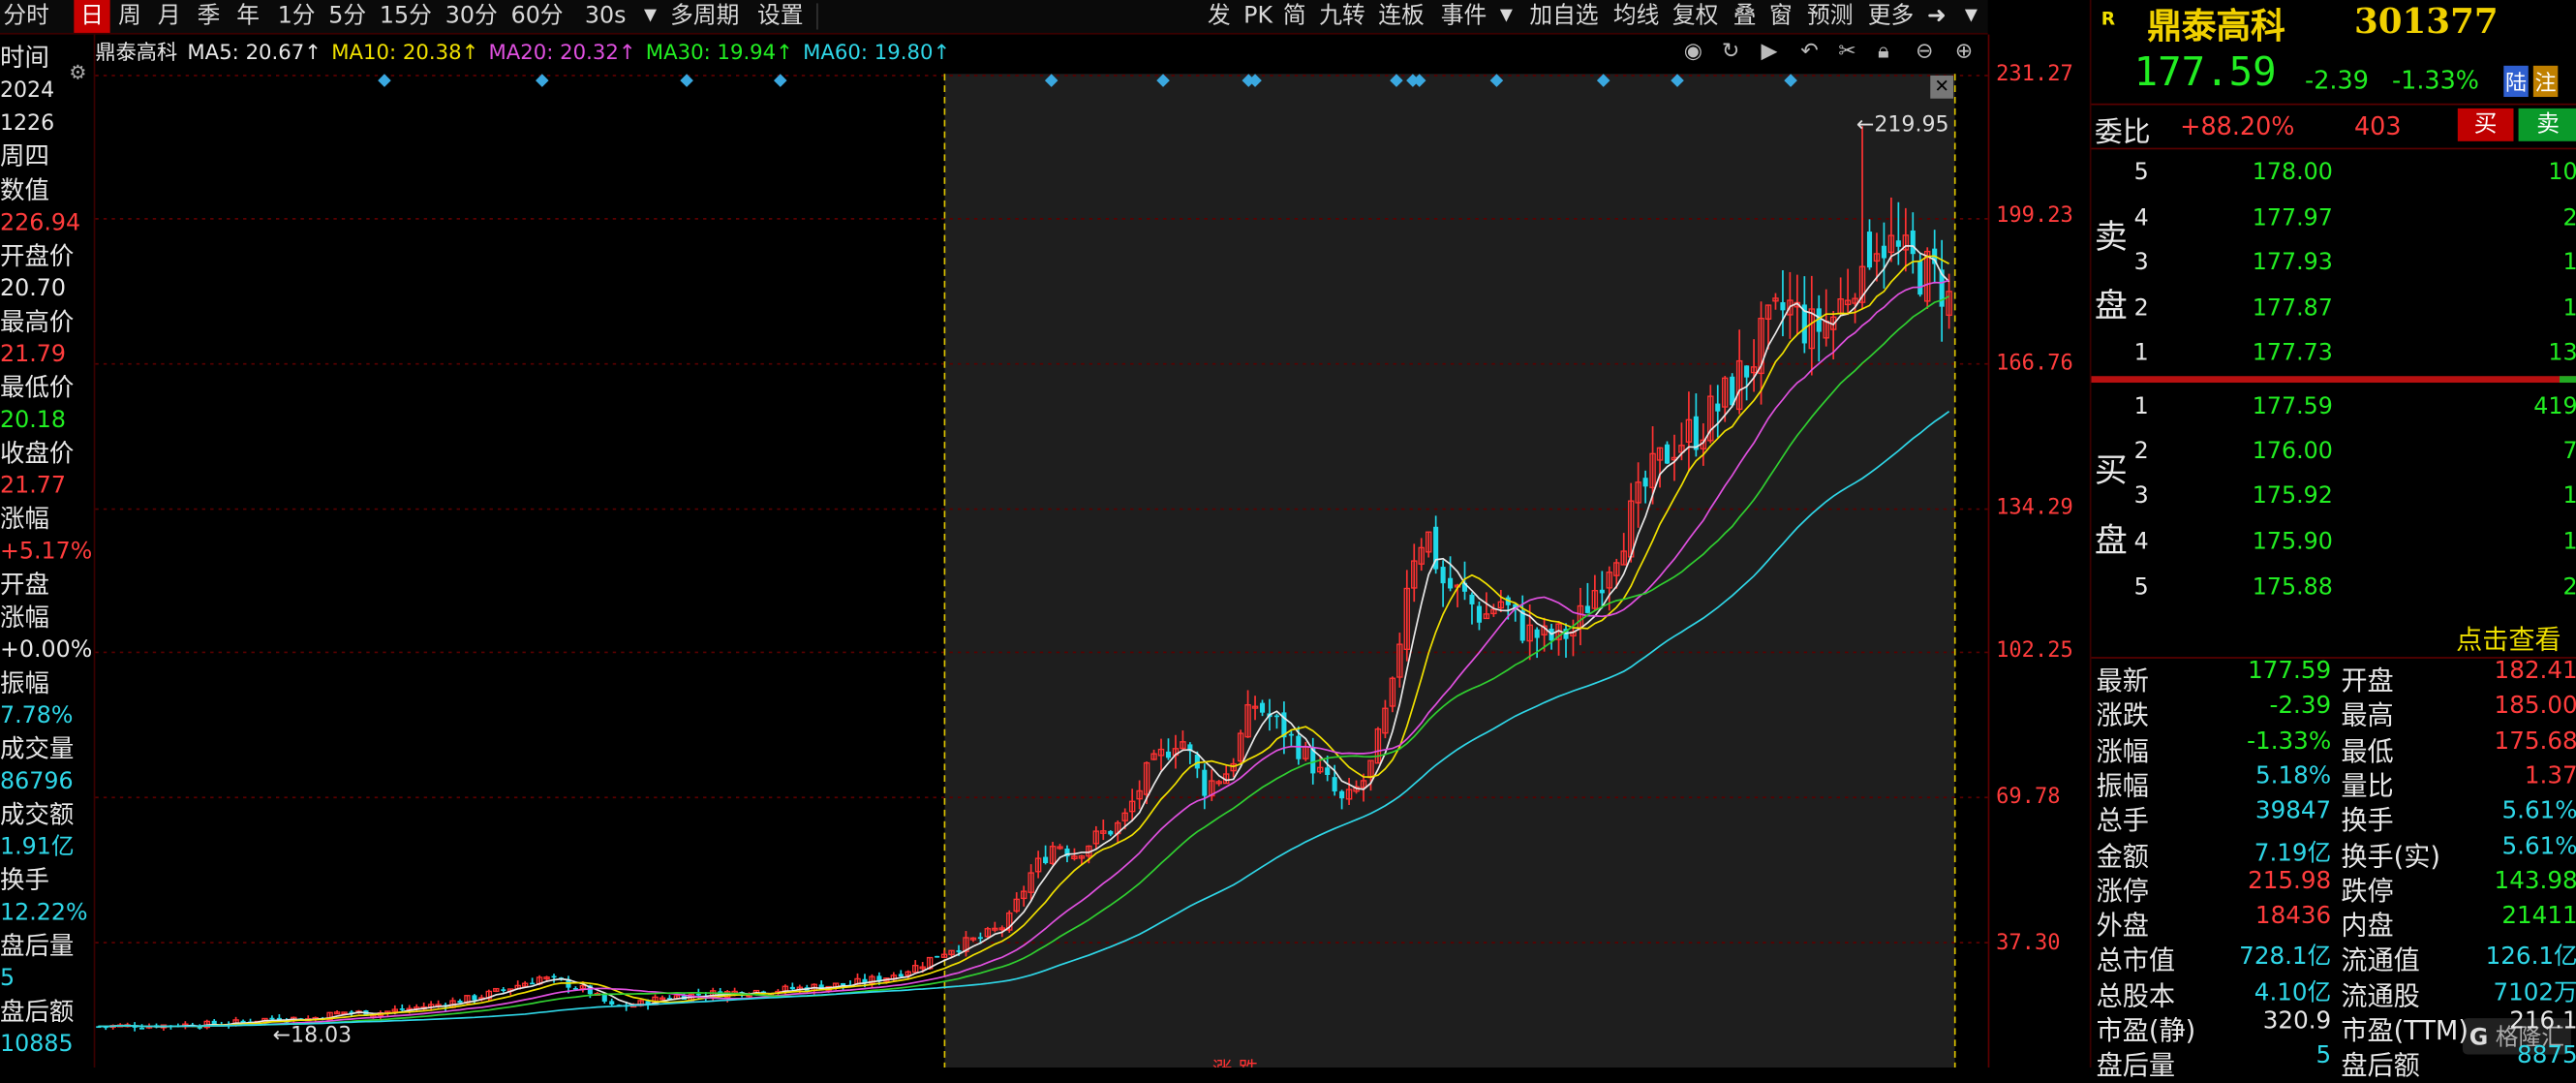  I want to click on buy-button: 买, so click(2485, 124).